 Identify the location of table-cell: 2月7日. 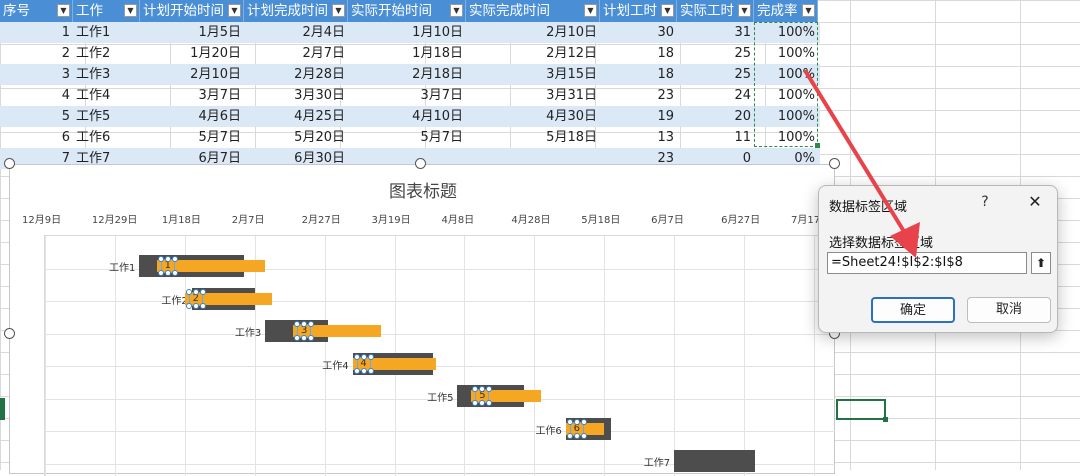
(296, 53).